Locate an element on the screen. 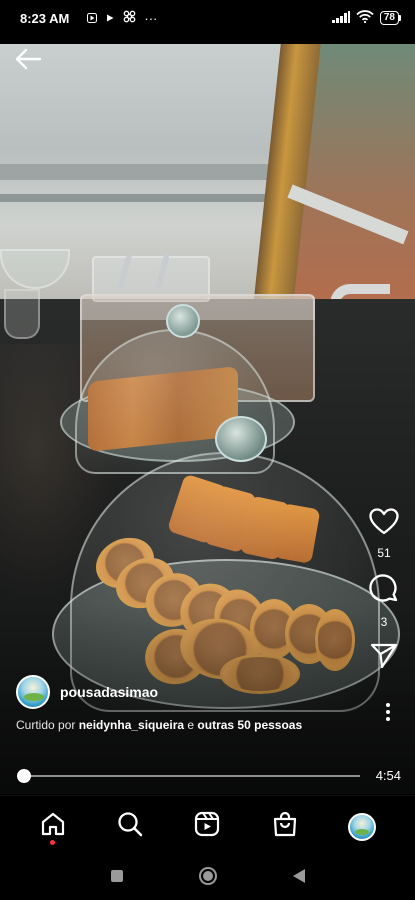 Image resolution: width=415 pixels, height=900 pixels. status-time: 8:23 AM is located at coordinates (45, 18).